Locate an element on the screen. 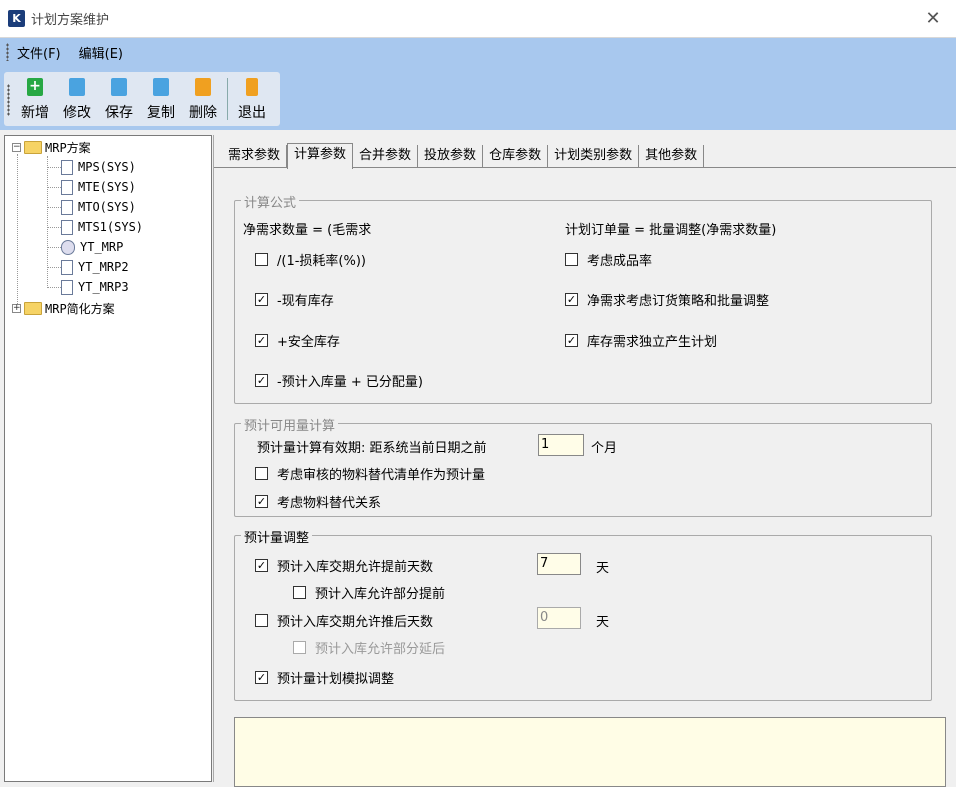  stock-independent-checkbox: ✓ 库存需求独立产生计划 is located at coordinates (641, 340).